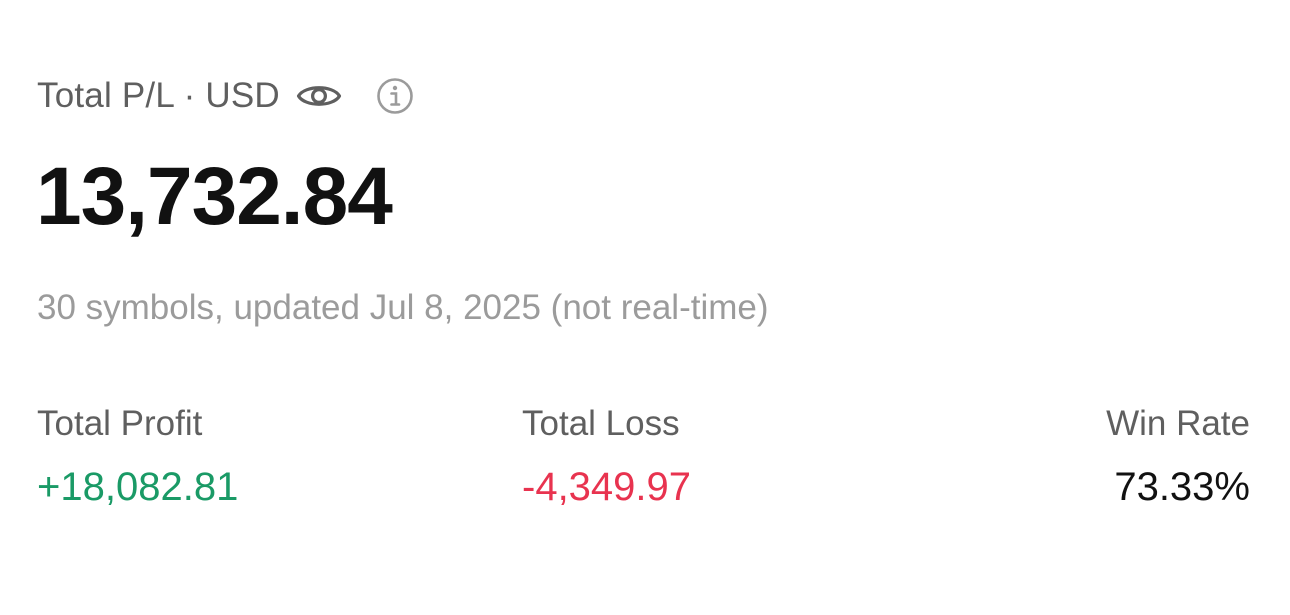 This screenshot has height=615, width=1290. I want to click on pl-header: Total P/L · USD, so click(225, 96).